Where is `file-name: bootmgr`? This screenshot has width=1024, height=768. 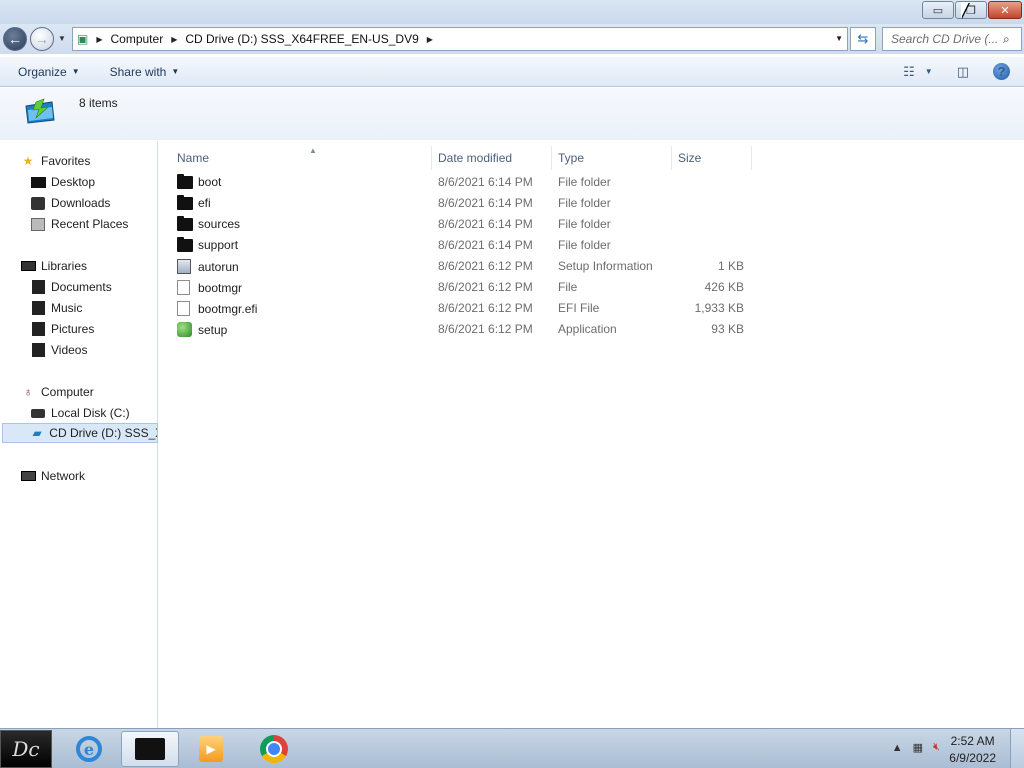
file-name: bootmgr is located at coordinates (220, 287).